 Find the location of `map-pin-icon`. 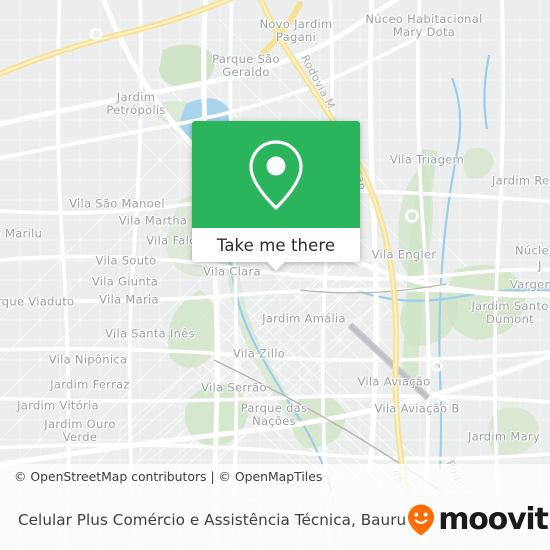

map-pin-icon is located at coordinates (276, 174).